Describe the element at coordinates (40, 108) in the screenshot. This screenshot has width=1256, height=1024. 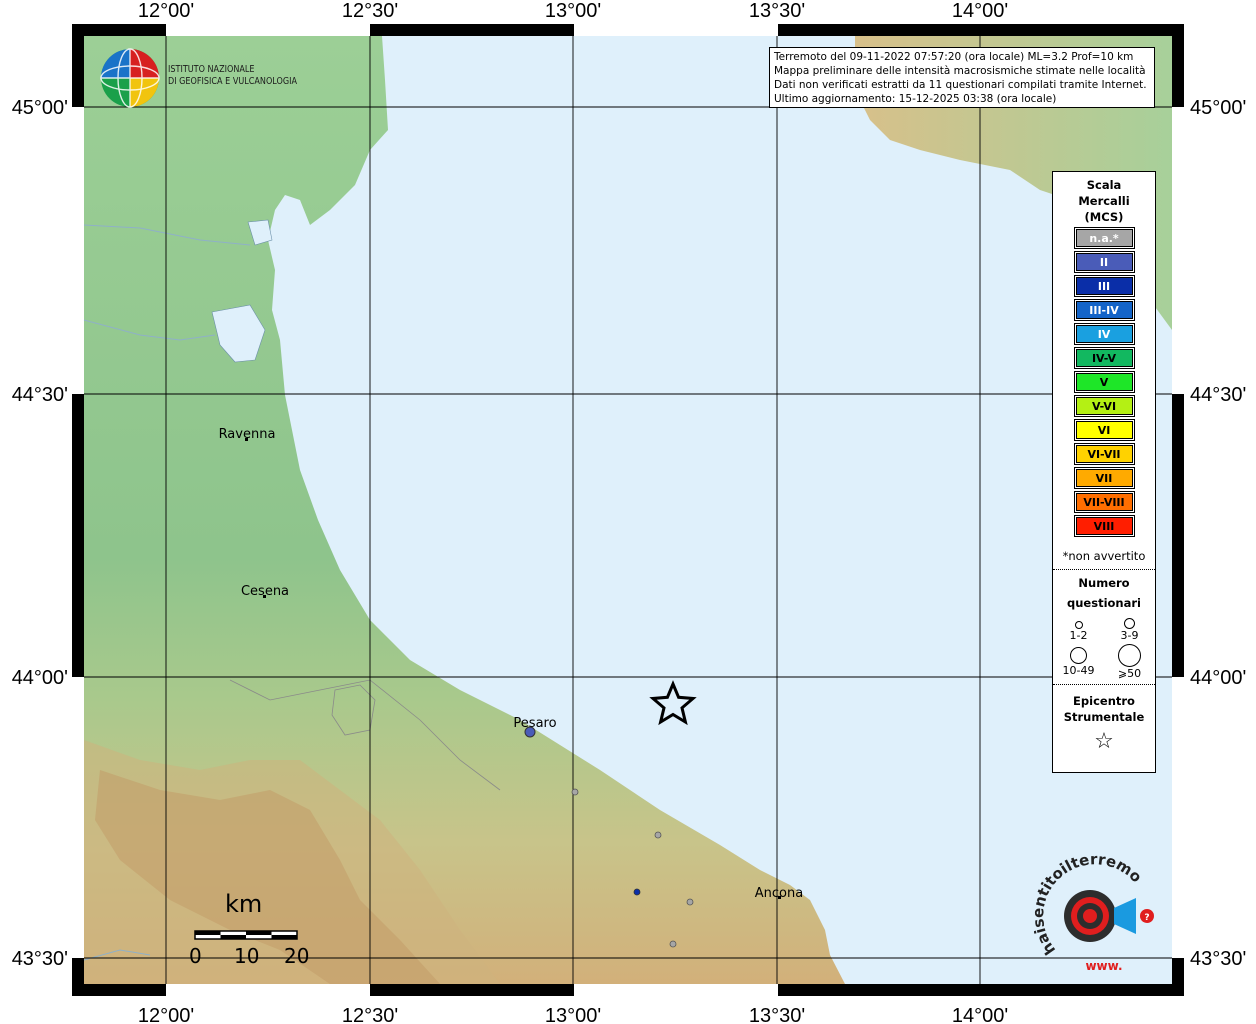
I see `lat-tick-left: 45°00'` at that location.